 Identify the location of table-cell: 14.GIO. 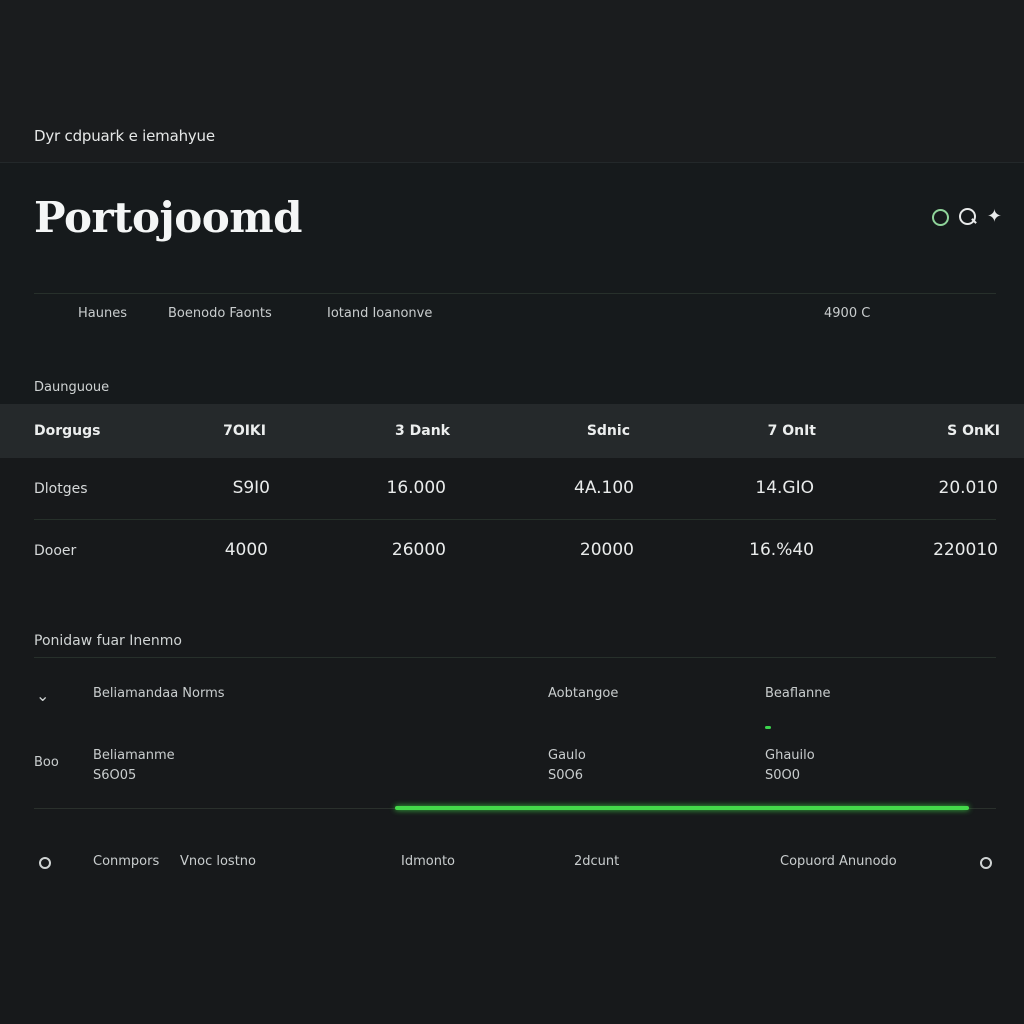
(784, 488).